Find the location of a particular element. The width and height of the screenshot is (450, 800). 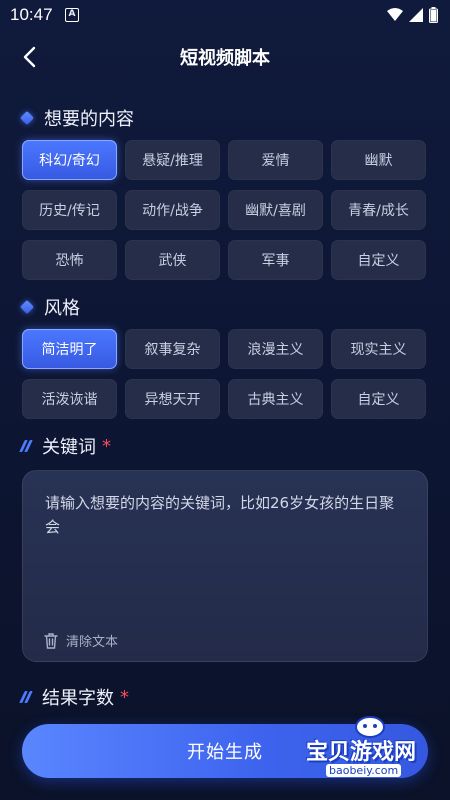

style-option: 简洁明了 is located at coordinates (69, 349).